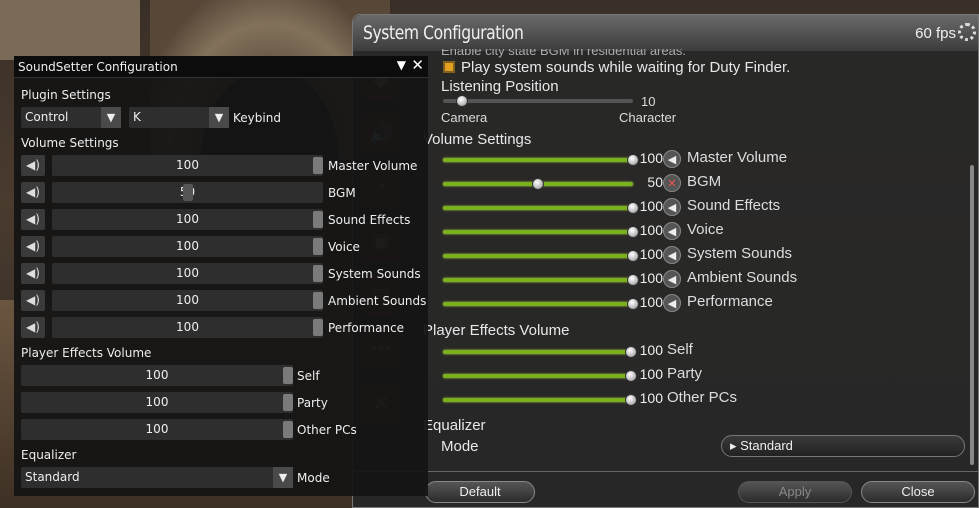 This screenshot has width=979, height=508. Describe the element at coordinates (648, 101) in the screenshot. I see `listening-position-value: 10` at that location.